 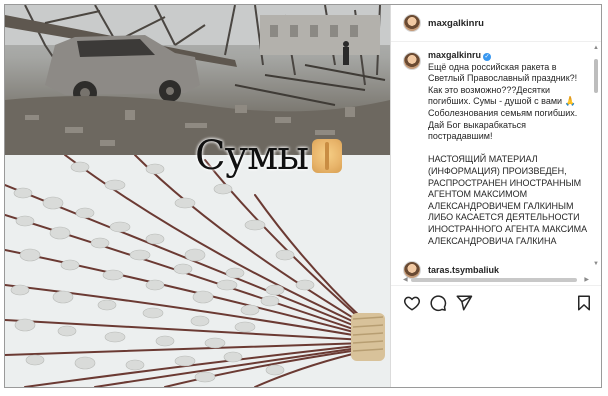 I want to click on verified-badge-icon: ✓, so click(x=487, y=57).